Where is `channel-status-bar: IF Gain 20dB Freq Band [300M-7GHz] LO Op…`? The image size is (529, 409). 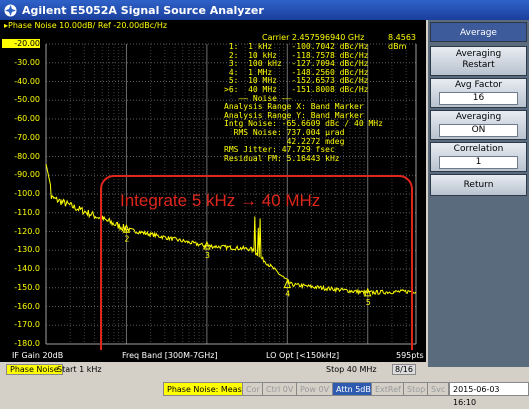 channel-status-bar: IF Gain 20dB Freq Band [300M-7GHz] LO Op… is located at coordinates (213, 356).